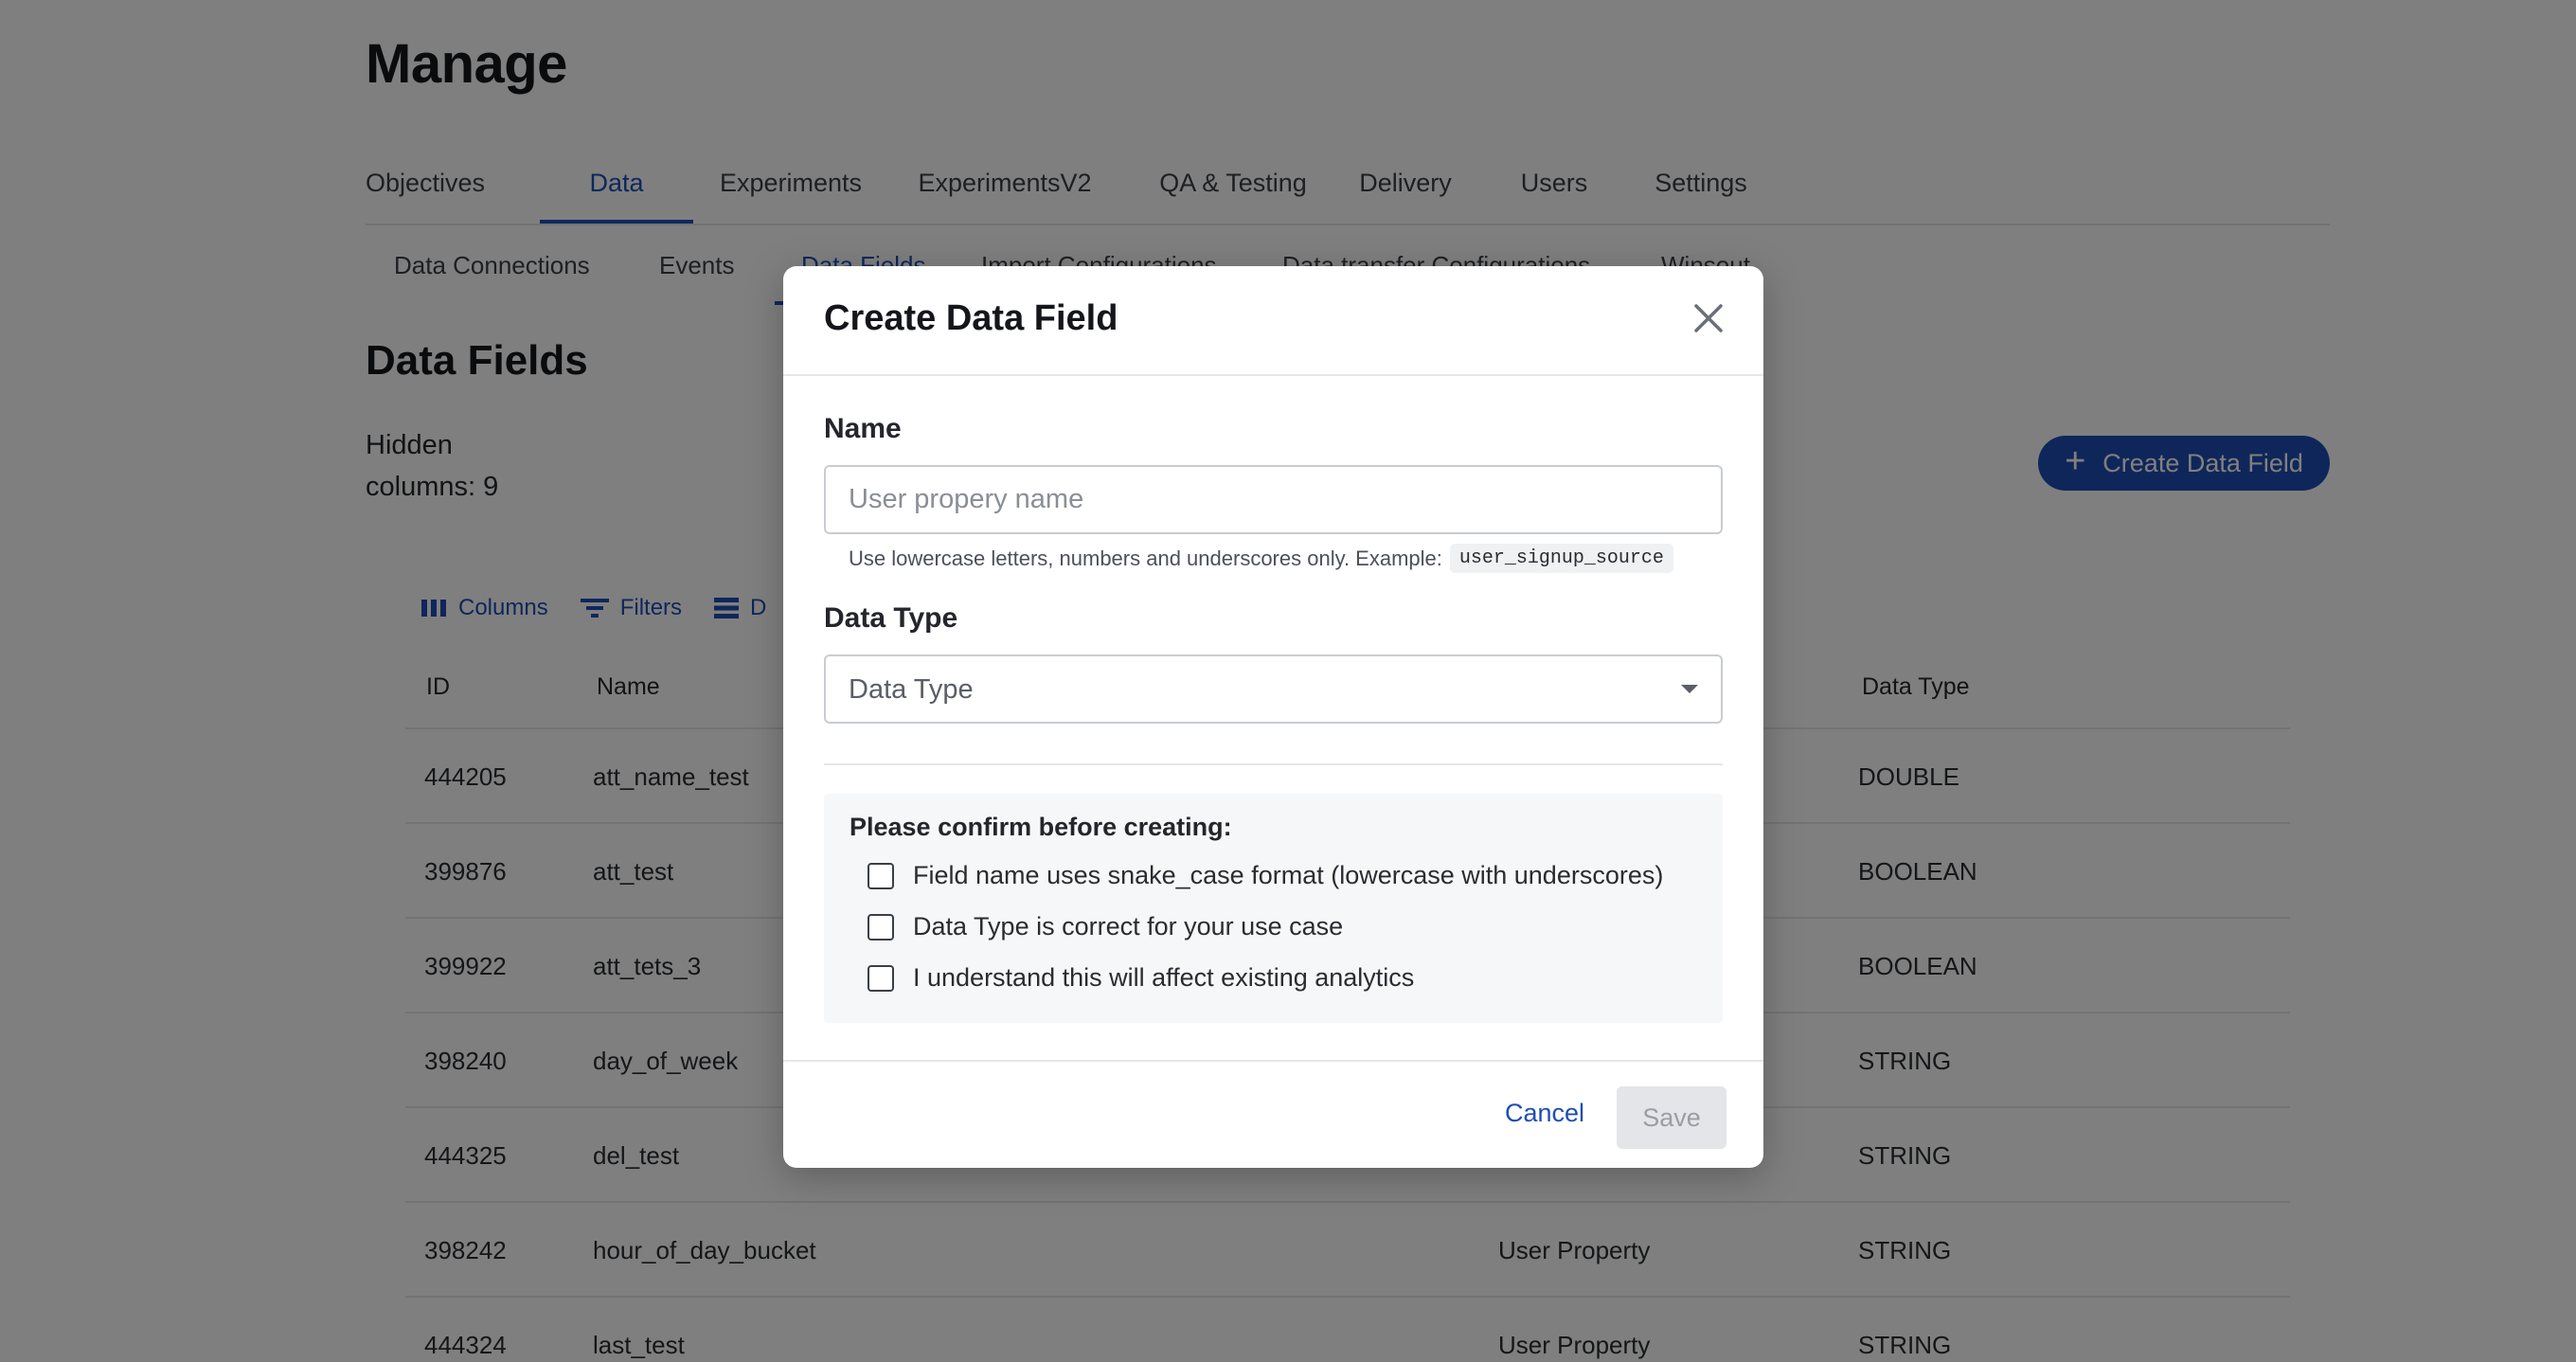  I want to click on data-type-select-value: Data Type, so click(911, 689).